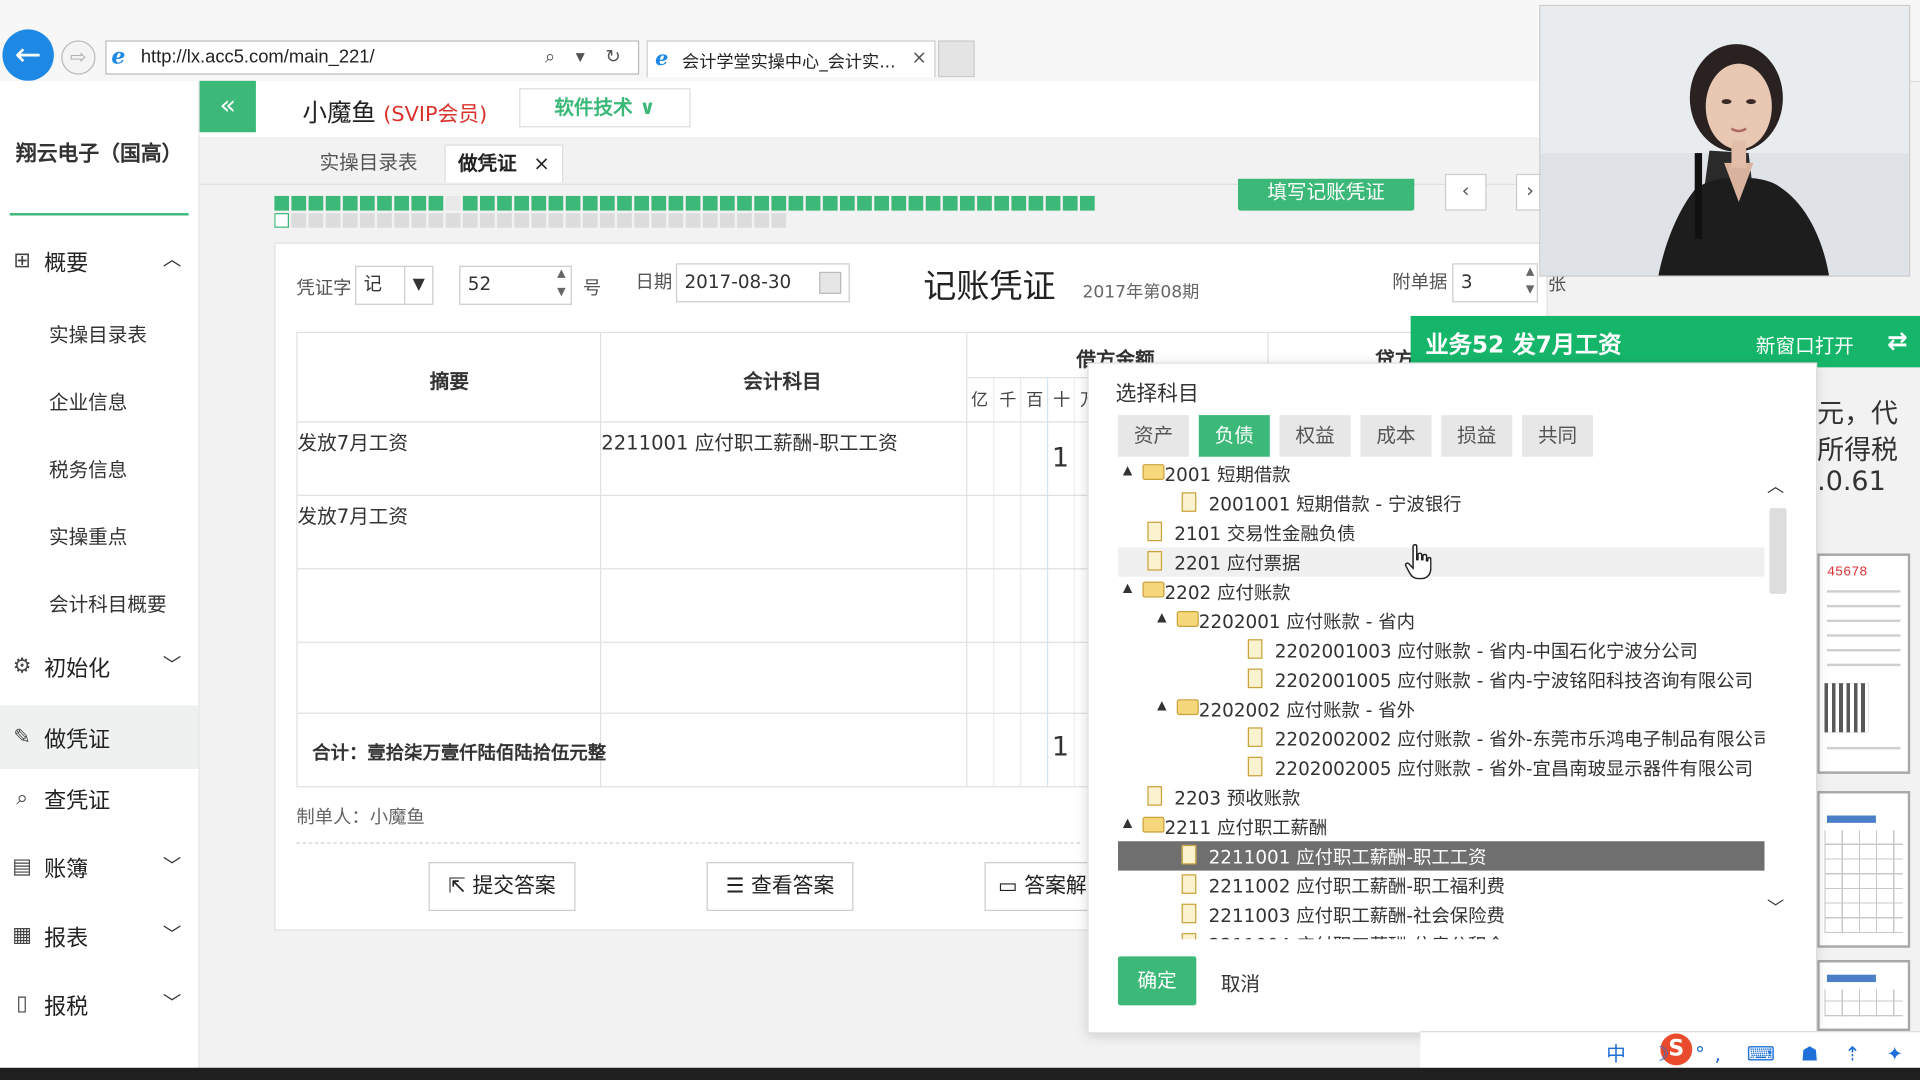  What do you see at coordinates (88, 467) in the screenshot?
I see `sidebar-sub-item: 税务信息` at bounding box center [88, 467].